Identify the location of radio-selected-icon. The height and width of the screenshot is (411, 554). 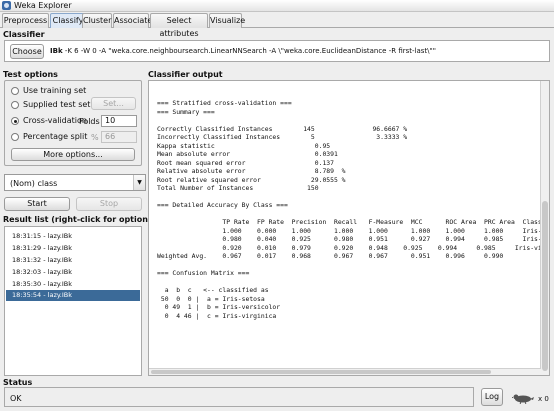
(15, 120).